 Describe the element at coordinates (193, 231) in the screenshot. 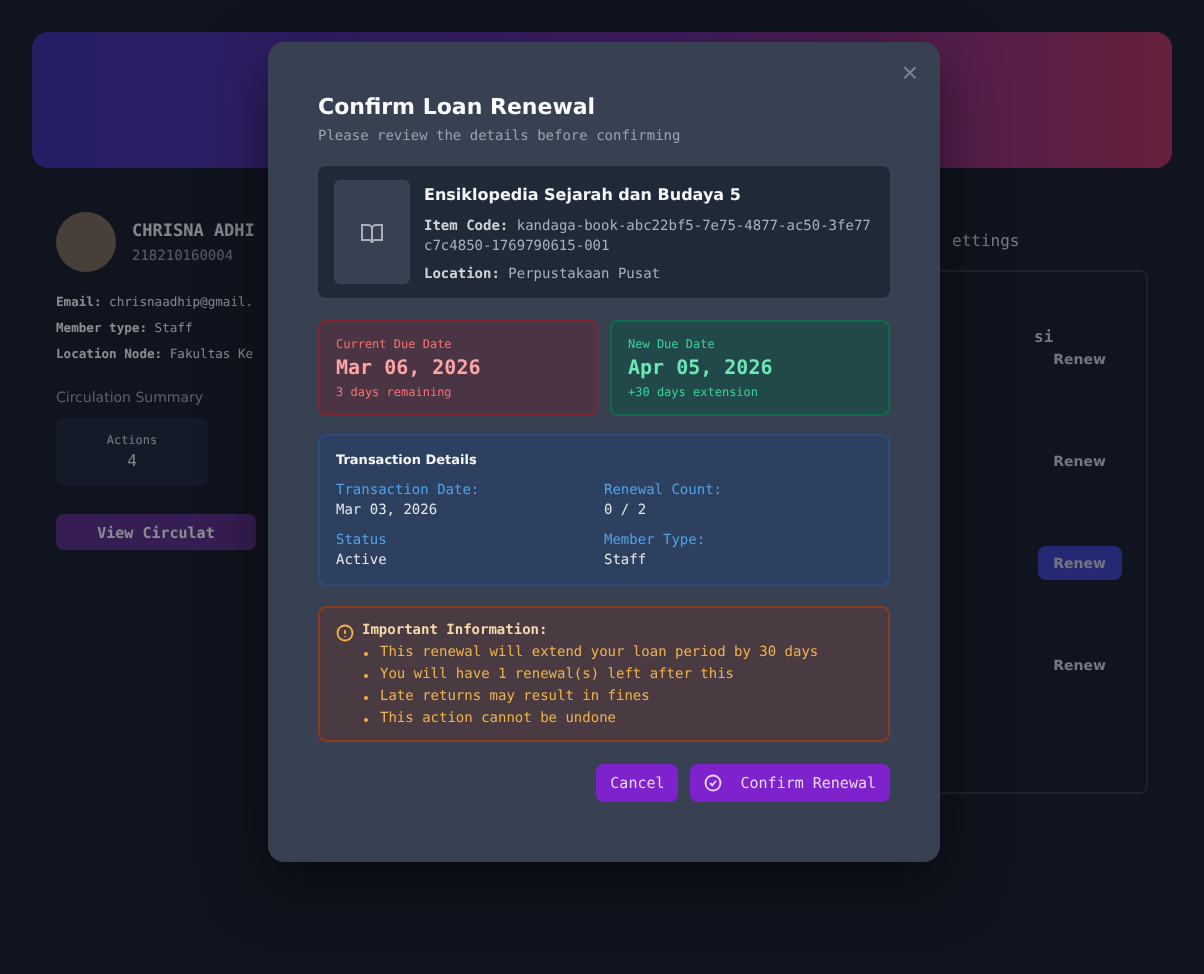

I see `member-name: CHRISNA ADHI` at that location.